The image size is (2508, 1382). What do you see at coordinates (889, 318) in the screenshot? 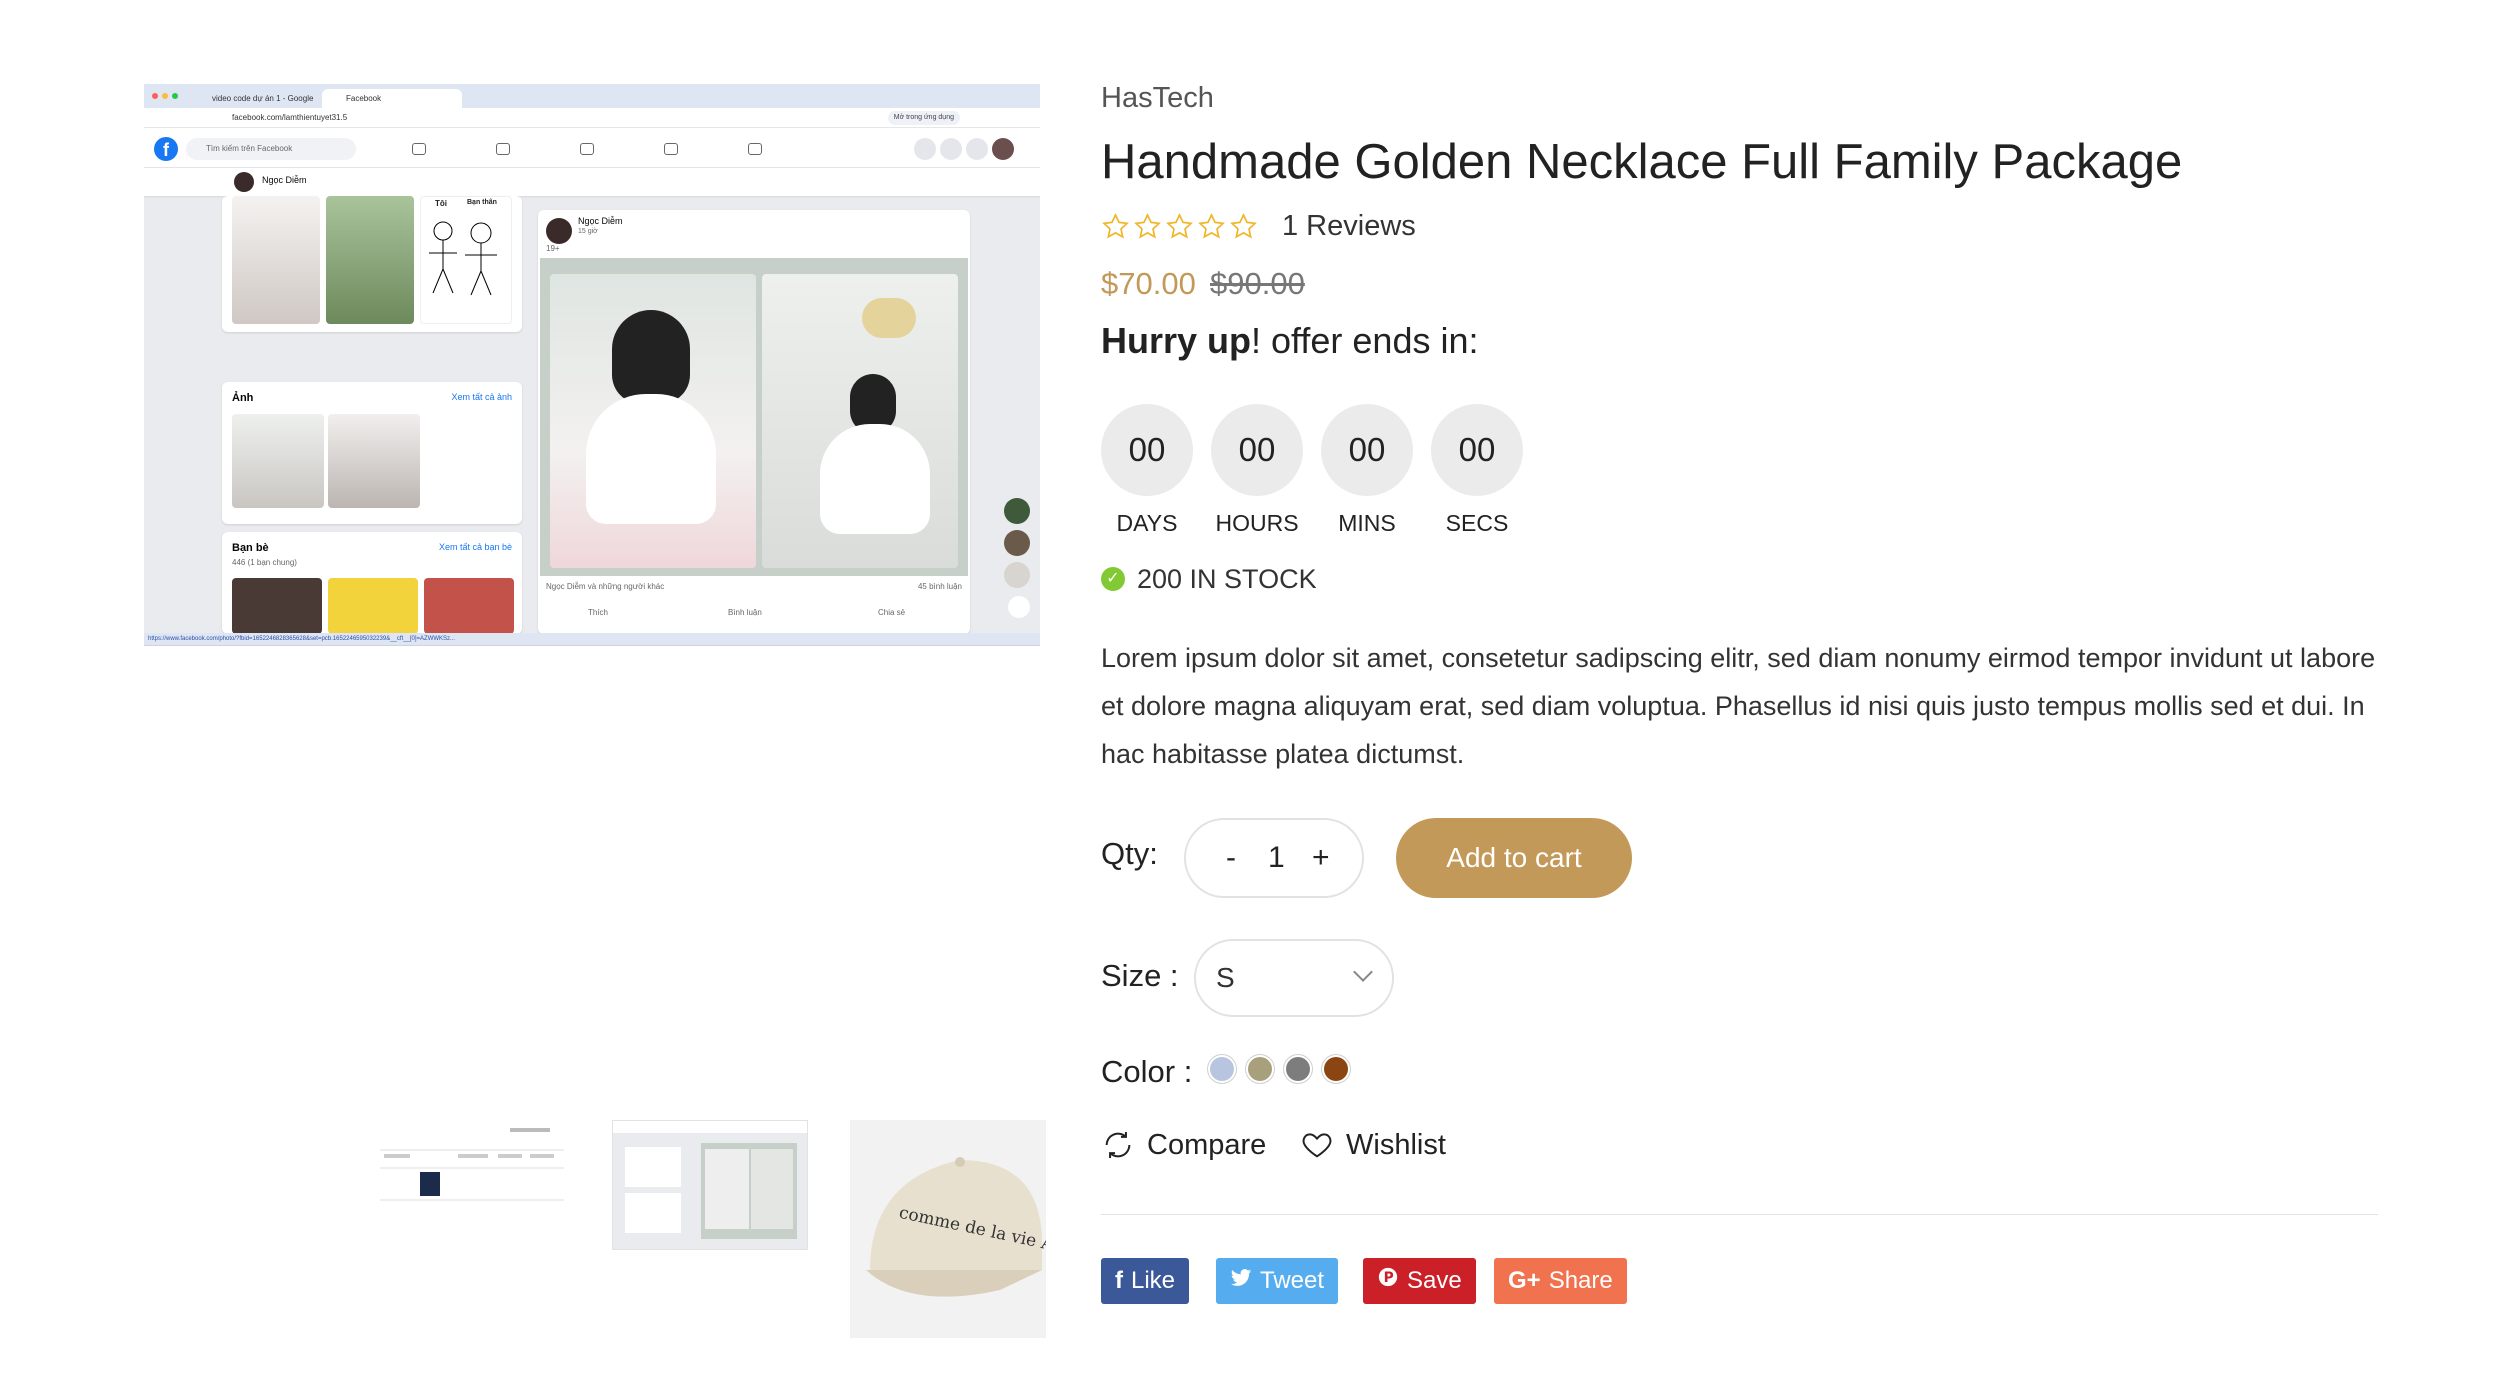
I see `photo-flowers` at bounding box center [889, 318].